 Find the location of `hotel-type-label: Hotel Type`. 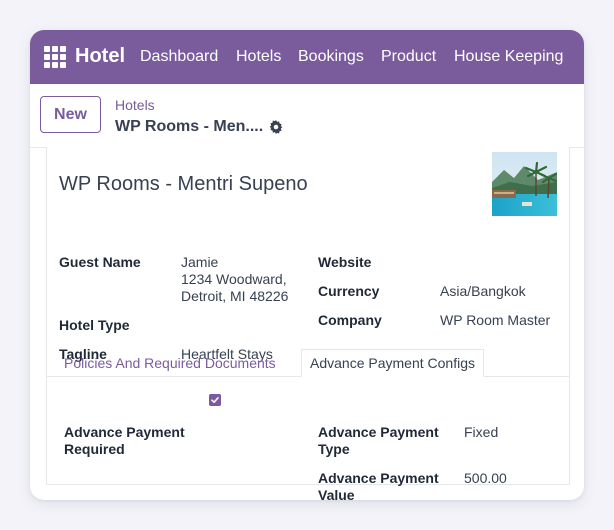

hotel-type-label: Hotel Type is located at coordinates (94, 325).